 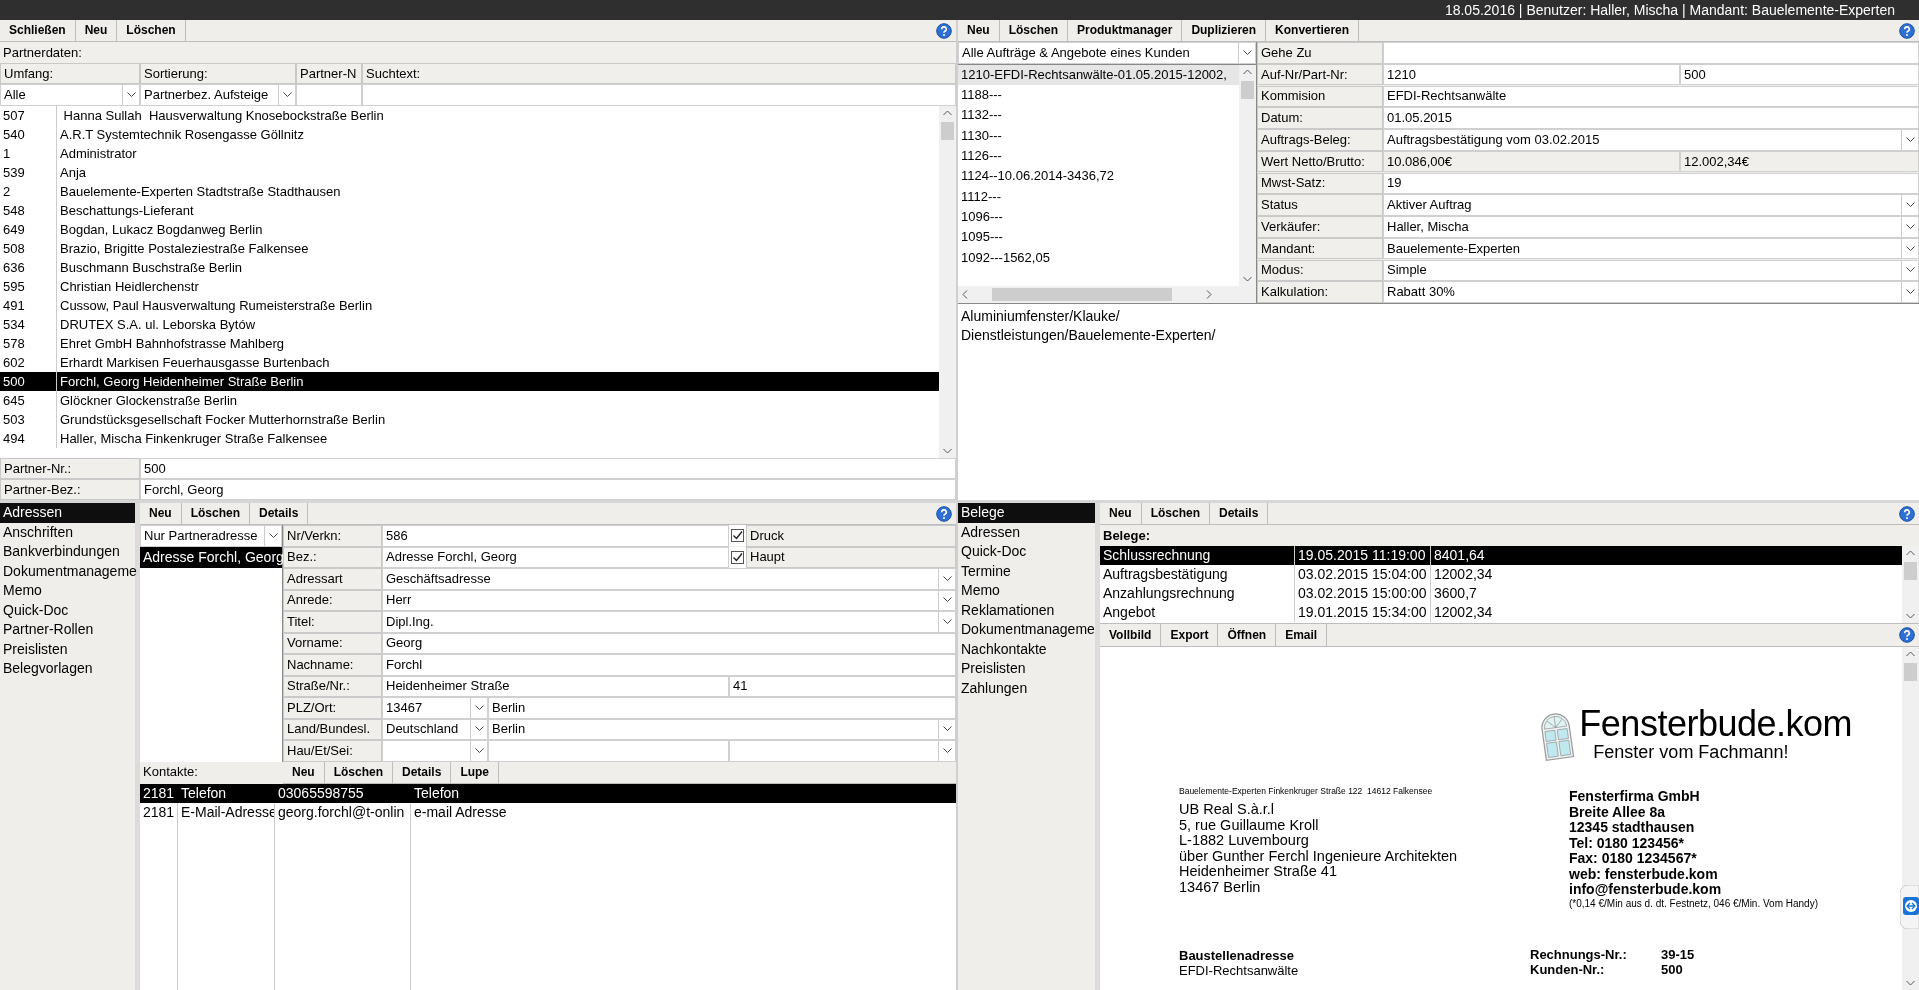 What do you see at coordinates (469, 172) in the screenshot?
I see `list-row: 539 Anja` at bounding box center [469, 172].